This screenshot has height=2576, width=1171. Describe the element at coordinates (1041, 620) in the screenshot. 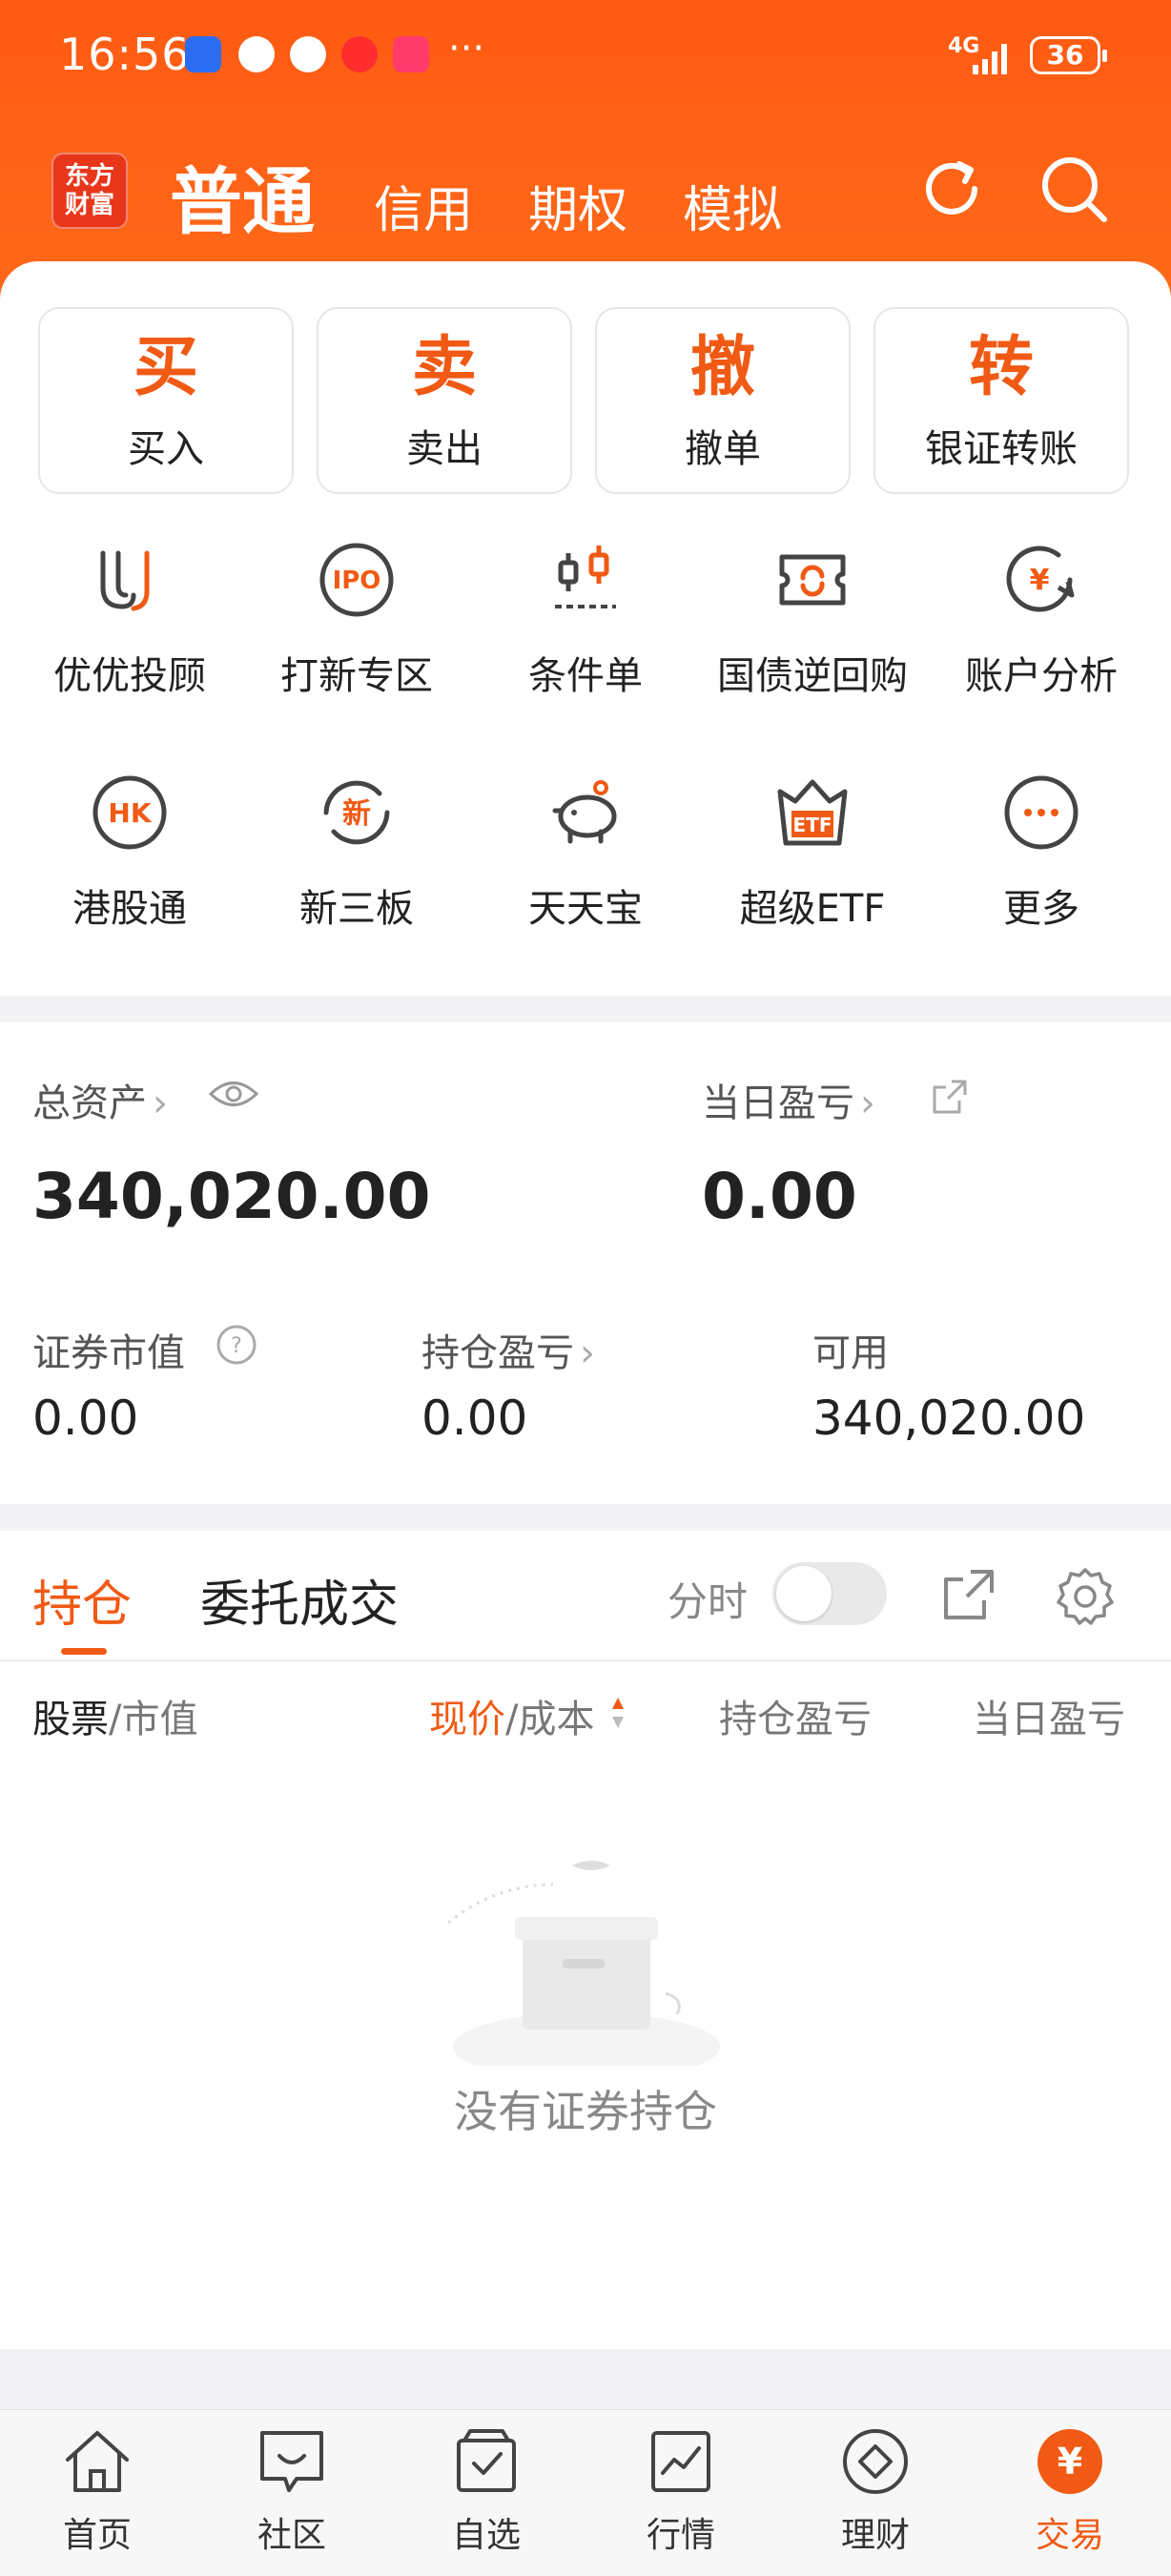

I see `grid-item-account-analysis: ¥ 账户分析` at that location.